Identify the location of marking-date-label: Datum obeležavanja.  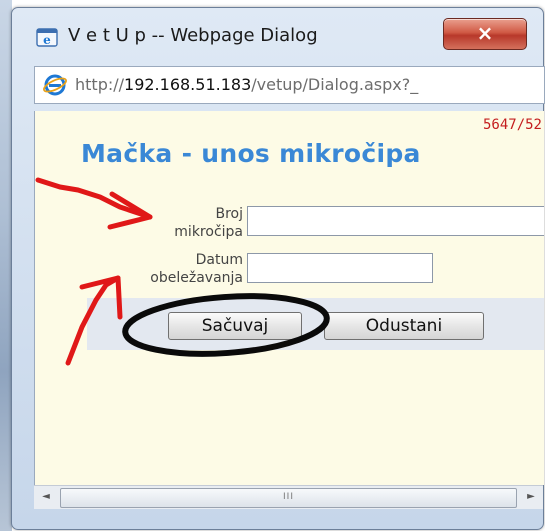
(161, 269).